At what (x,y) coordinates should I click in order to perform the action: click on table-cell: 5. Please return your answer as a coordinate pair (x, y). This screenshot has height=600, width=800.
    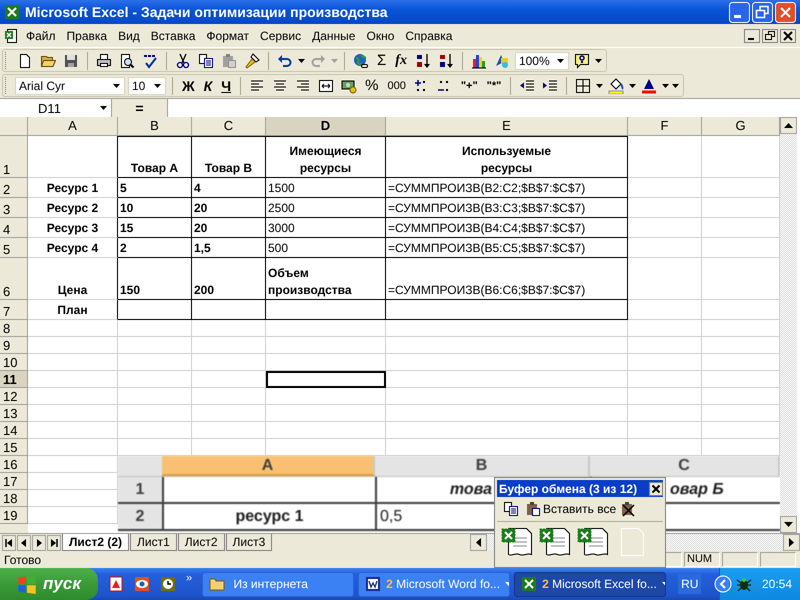
    Looking at the image, I should click on (155, 188).